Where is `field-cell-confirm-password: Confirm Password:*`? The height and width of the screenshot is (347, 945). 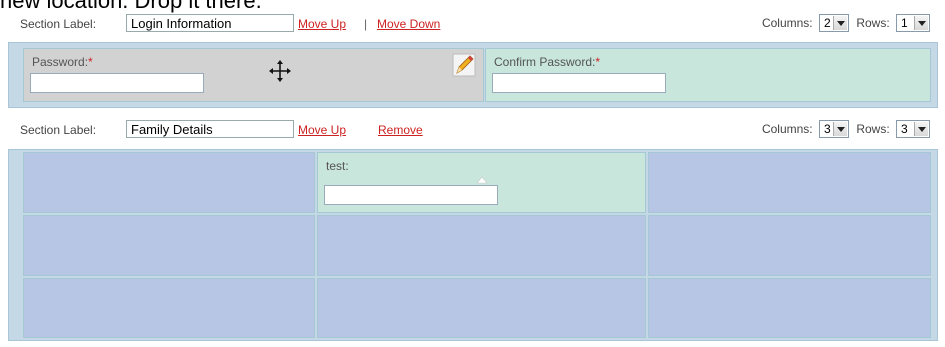
field-cell-confirm-password: Confirm Password:* is located at coordinates (708, 75).